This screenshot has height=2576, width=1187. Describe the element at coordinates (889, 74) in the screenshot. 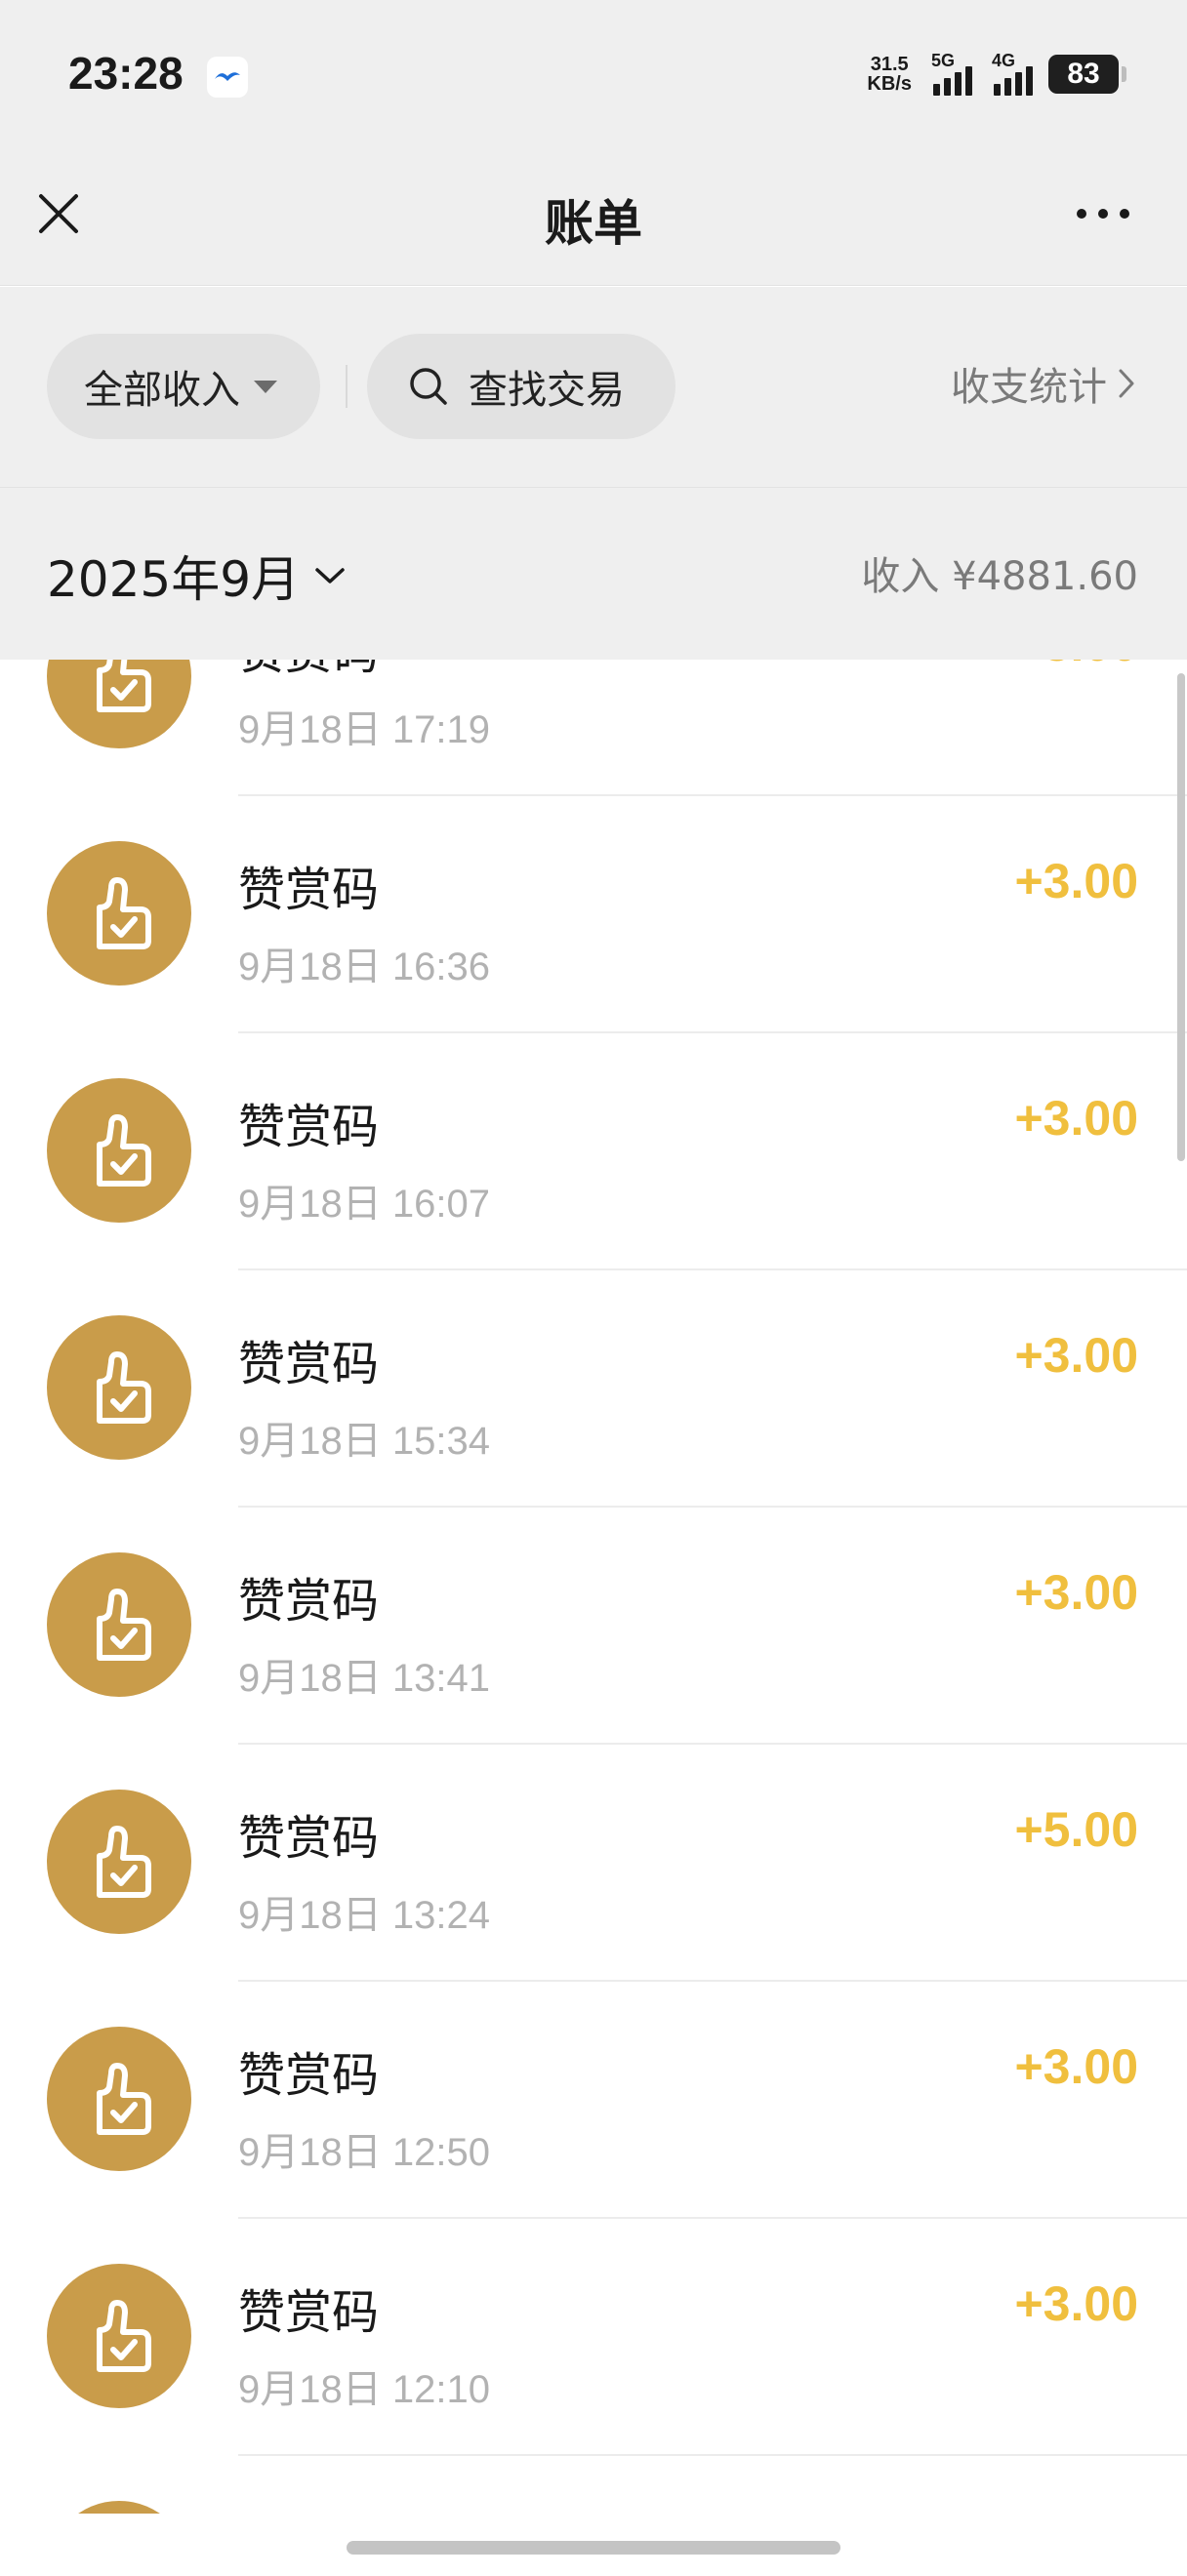

I see `network-speed: 31.5 KB/s` at that location.